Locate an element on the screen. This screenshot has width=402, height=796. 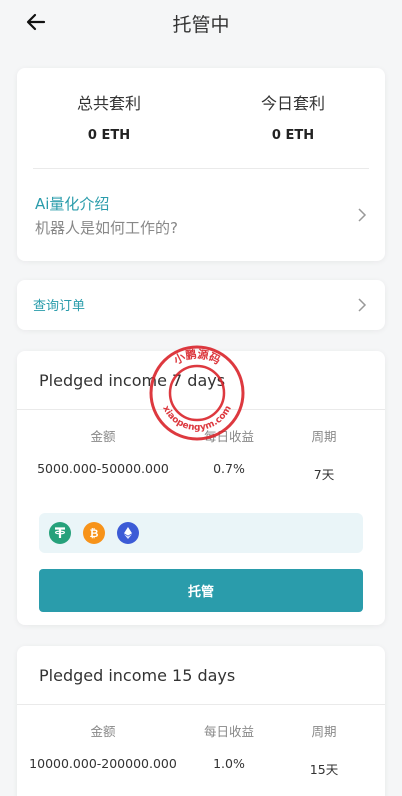
supported-coins: ₿ is located at coordinates (201, 533).